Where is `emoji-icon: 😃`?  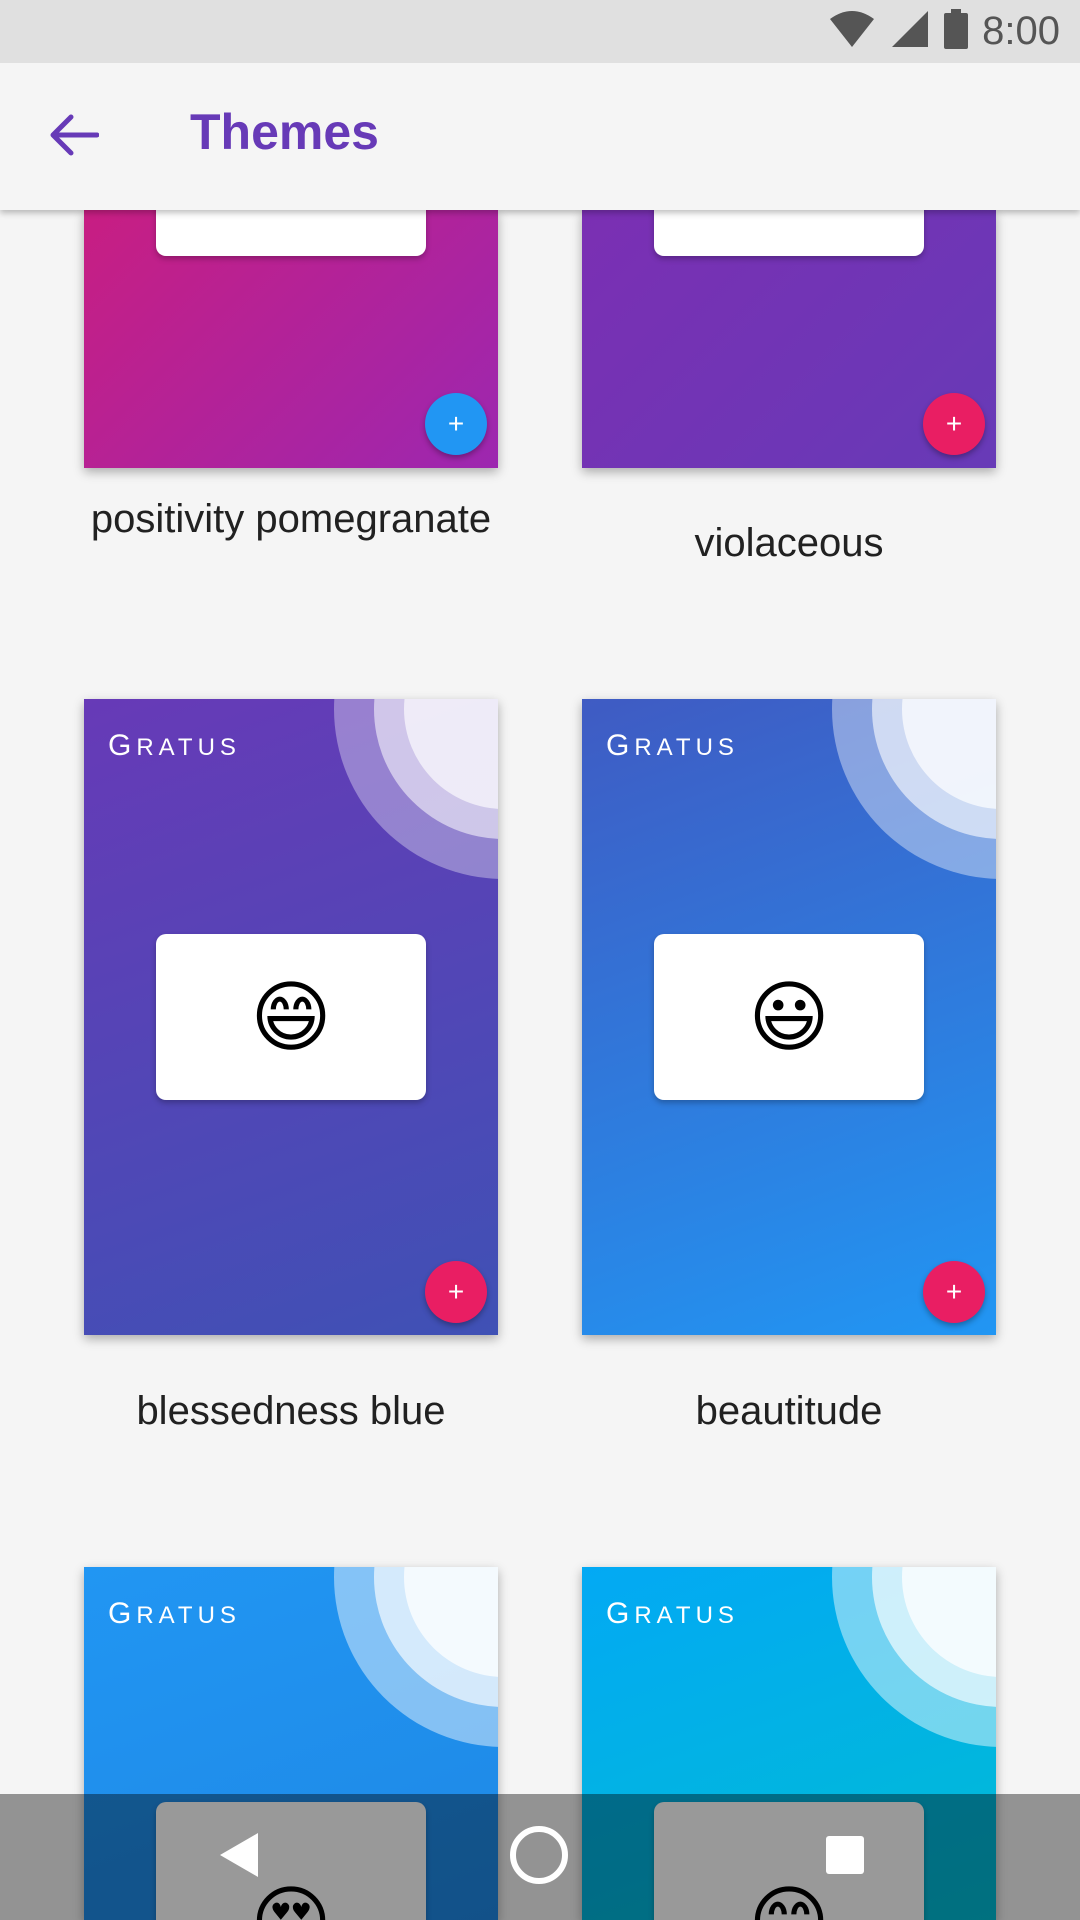
emoji-icon: 😃 is located at coordinates (789, 1016).